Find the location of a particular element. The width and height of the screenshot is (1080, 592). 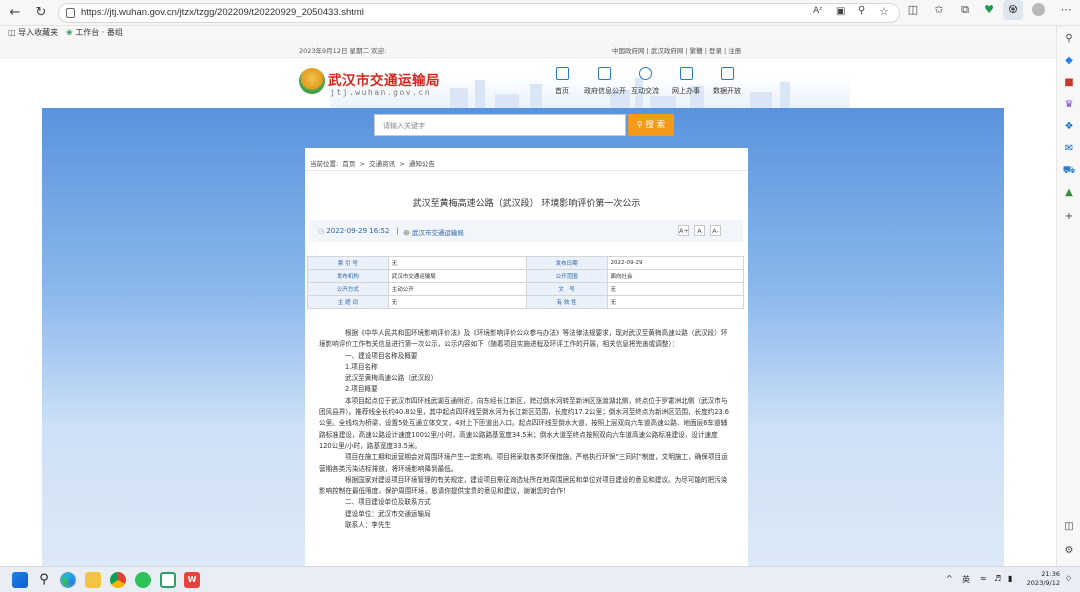

read-aloud-icon: Aᶻ is located at coordinates (817, 11).